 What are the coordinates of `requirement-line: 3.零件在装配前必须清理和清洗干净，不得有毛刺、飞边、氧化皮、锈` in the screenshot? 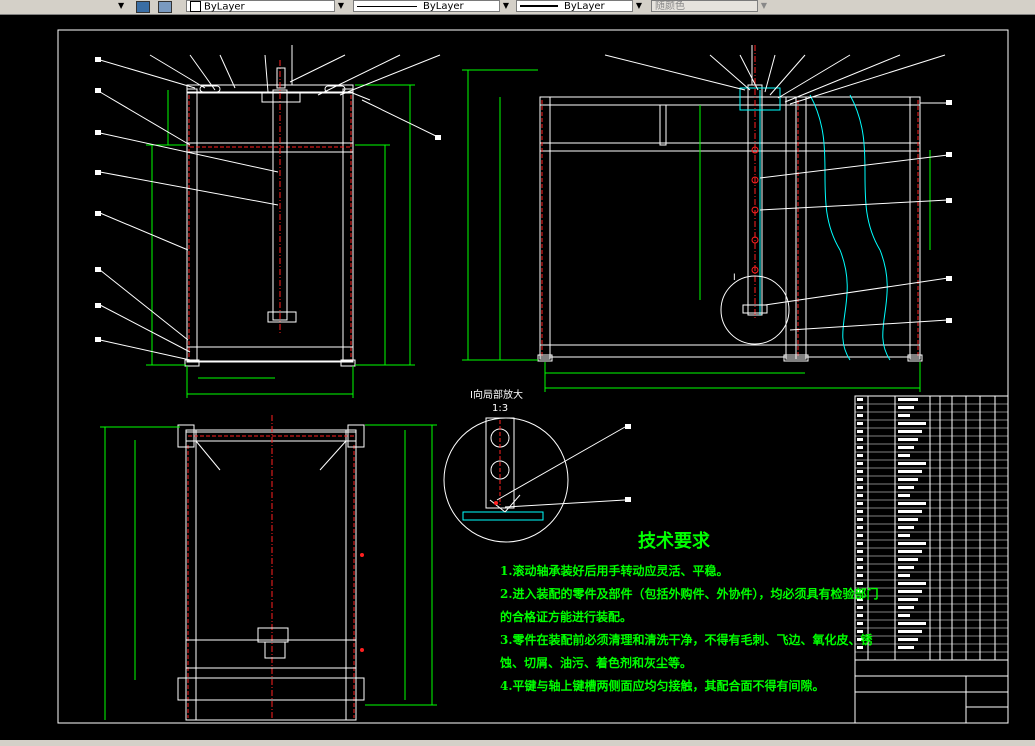 It's located at (686, 640).